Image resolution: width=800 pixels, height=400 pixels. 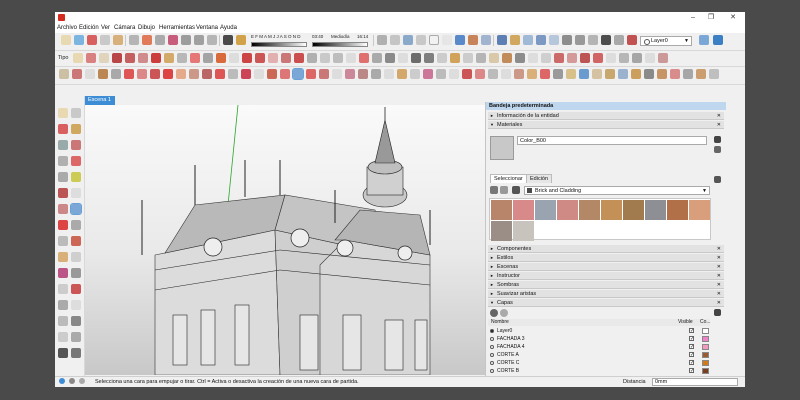 What do you see at coordinates (649, 74) in the screenshot?
I see `components-icon` at bounding box center [649, 74].